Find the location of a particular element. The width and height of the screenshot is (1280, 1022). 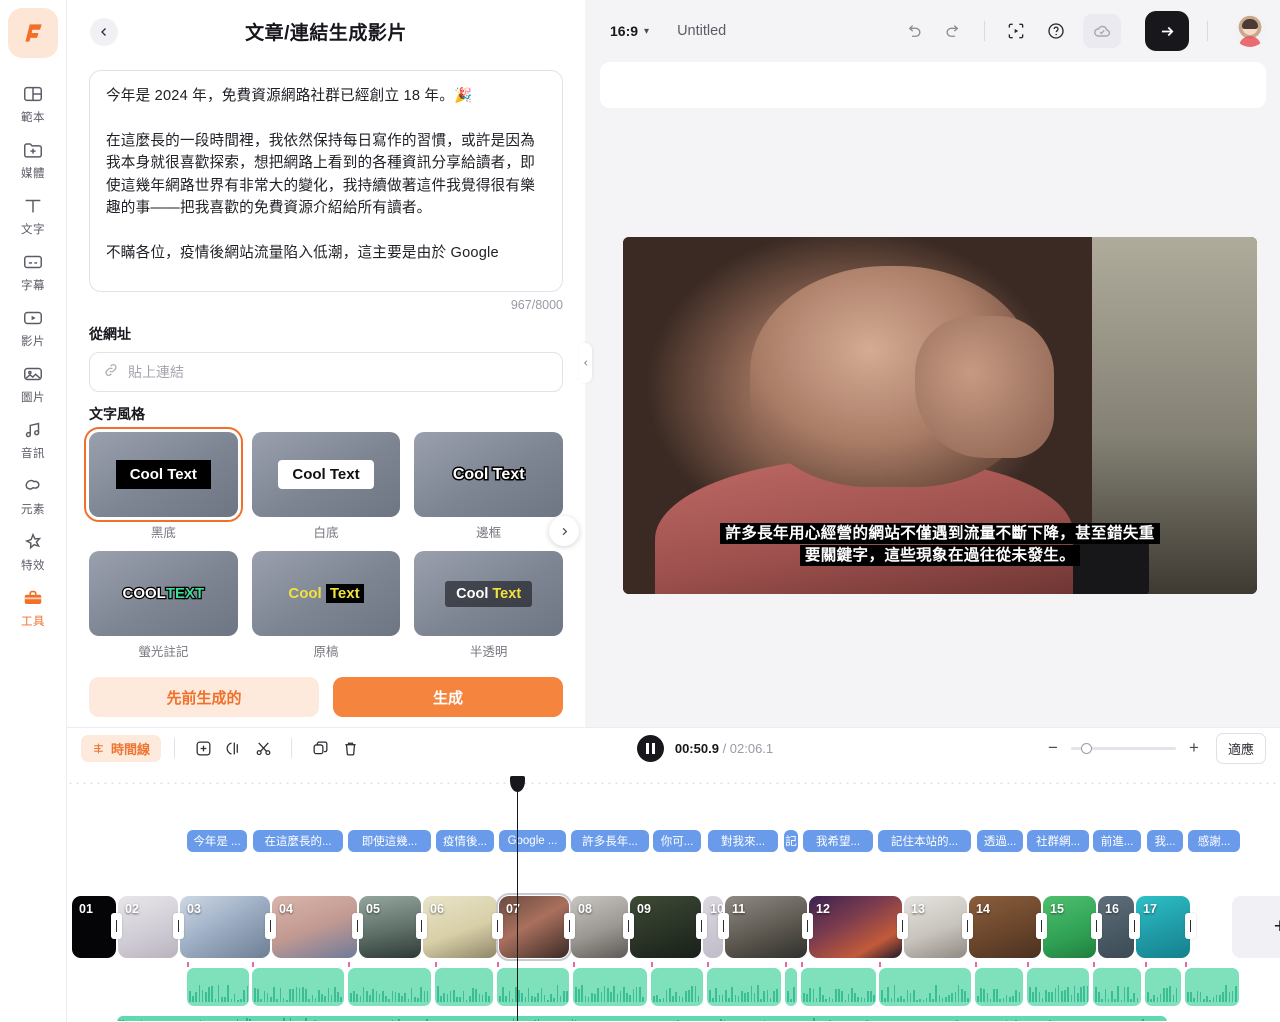

style-option-highlight: COOLTEXT 螢光註記 is located at coordinates (163, 605).